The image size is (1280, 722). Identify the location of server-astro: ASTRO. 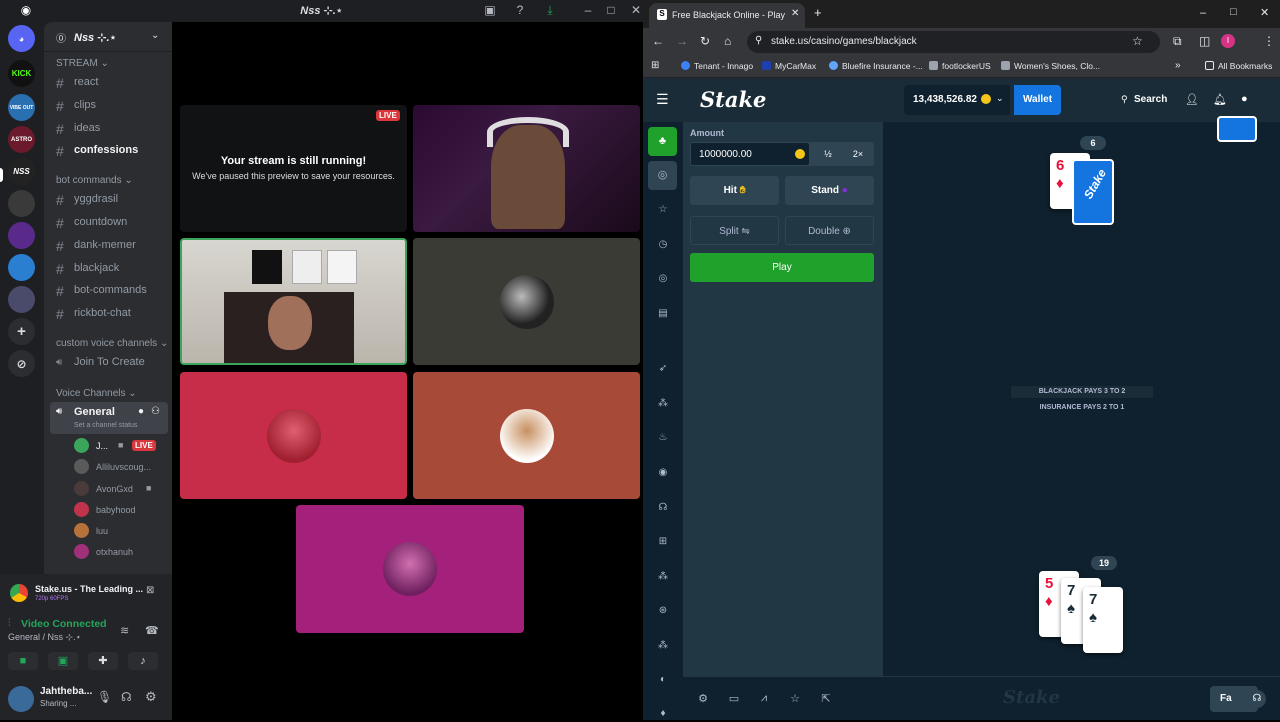
(21, 139).